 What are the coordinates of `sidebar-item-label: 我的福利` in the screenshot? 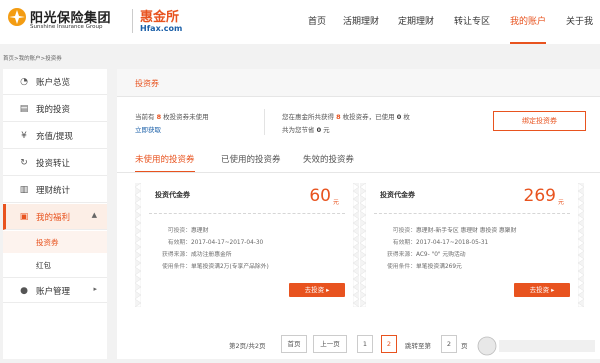 It's located at (53, 218).